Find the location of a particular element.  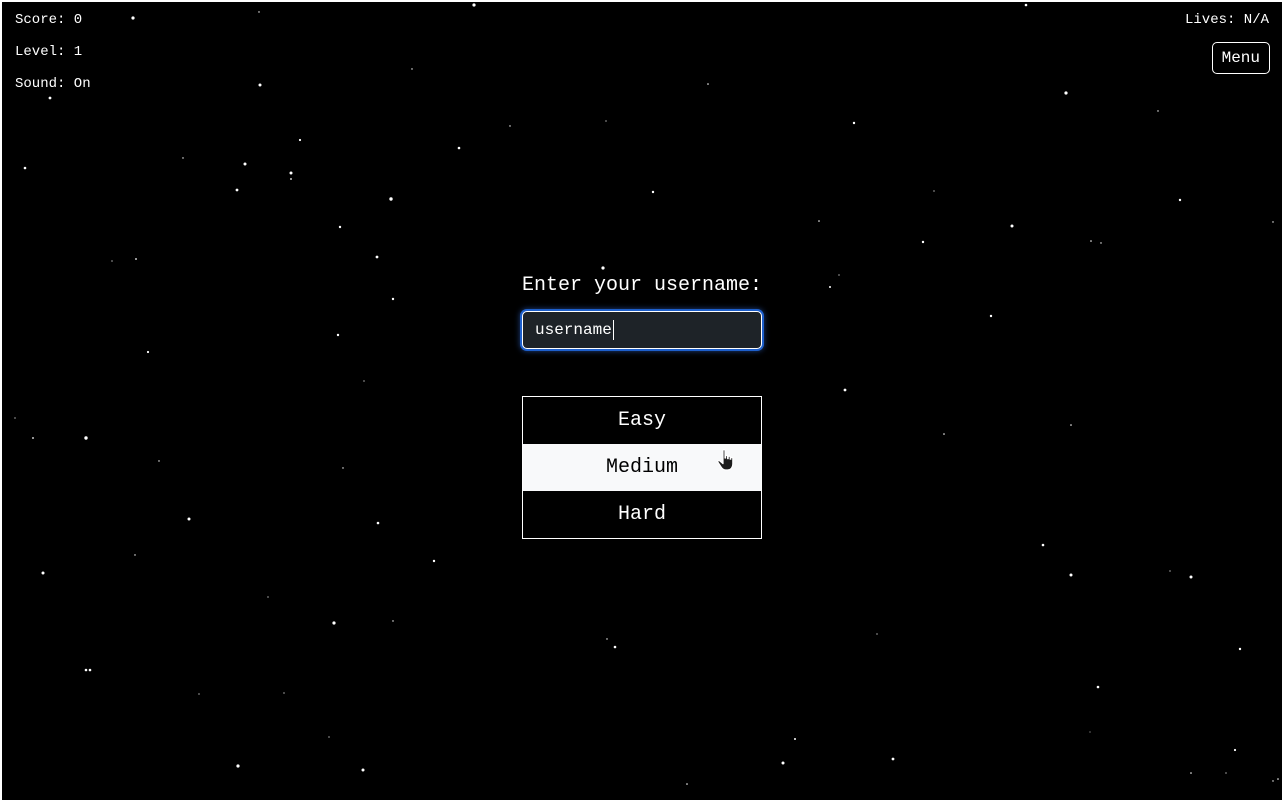

difficulty-list: Easy Medium Hard is located at coordinates (642, 467).